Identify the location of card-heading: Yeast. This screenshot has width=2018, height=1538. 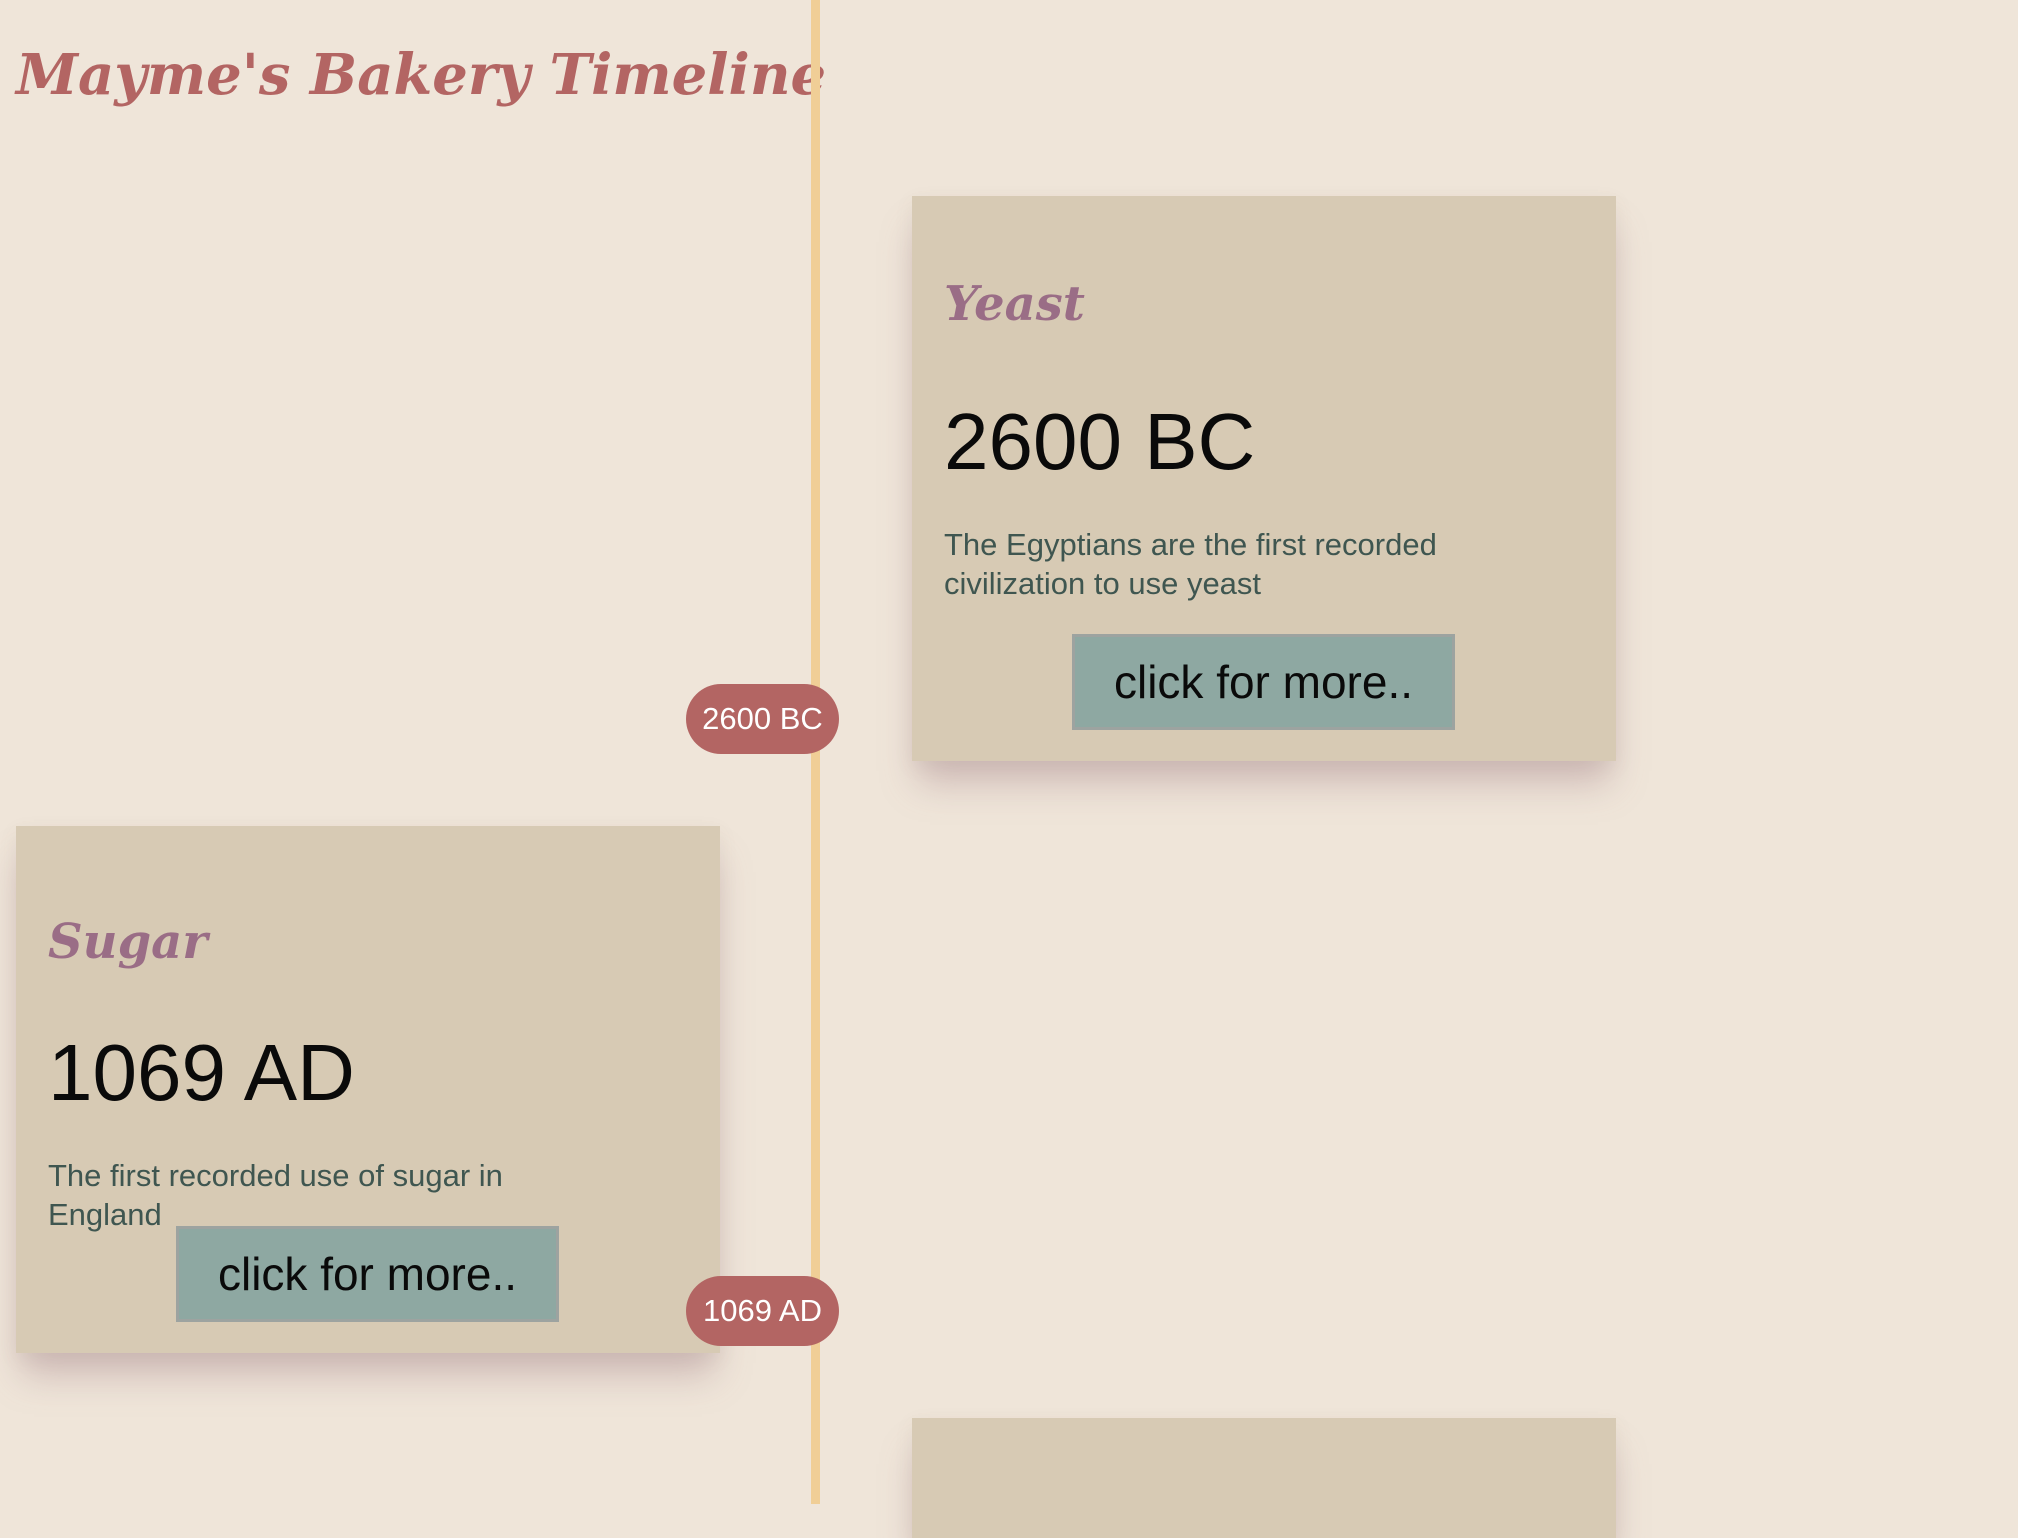
(1014, 304).